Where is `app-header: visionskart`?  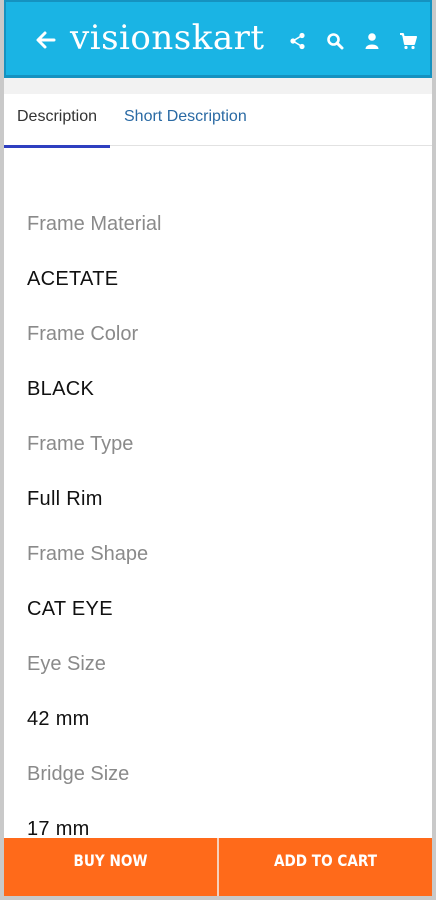 app-header: visionskart is located at coordinates (218, 39).